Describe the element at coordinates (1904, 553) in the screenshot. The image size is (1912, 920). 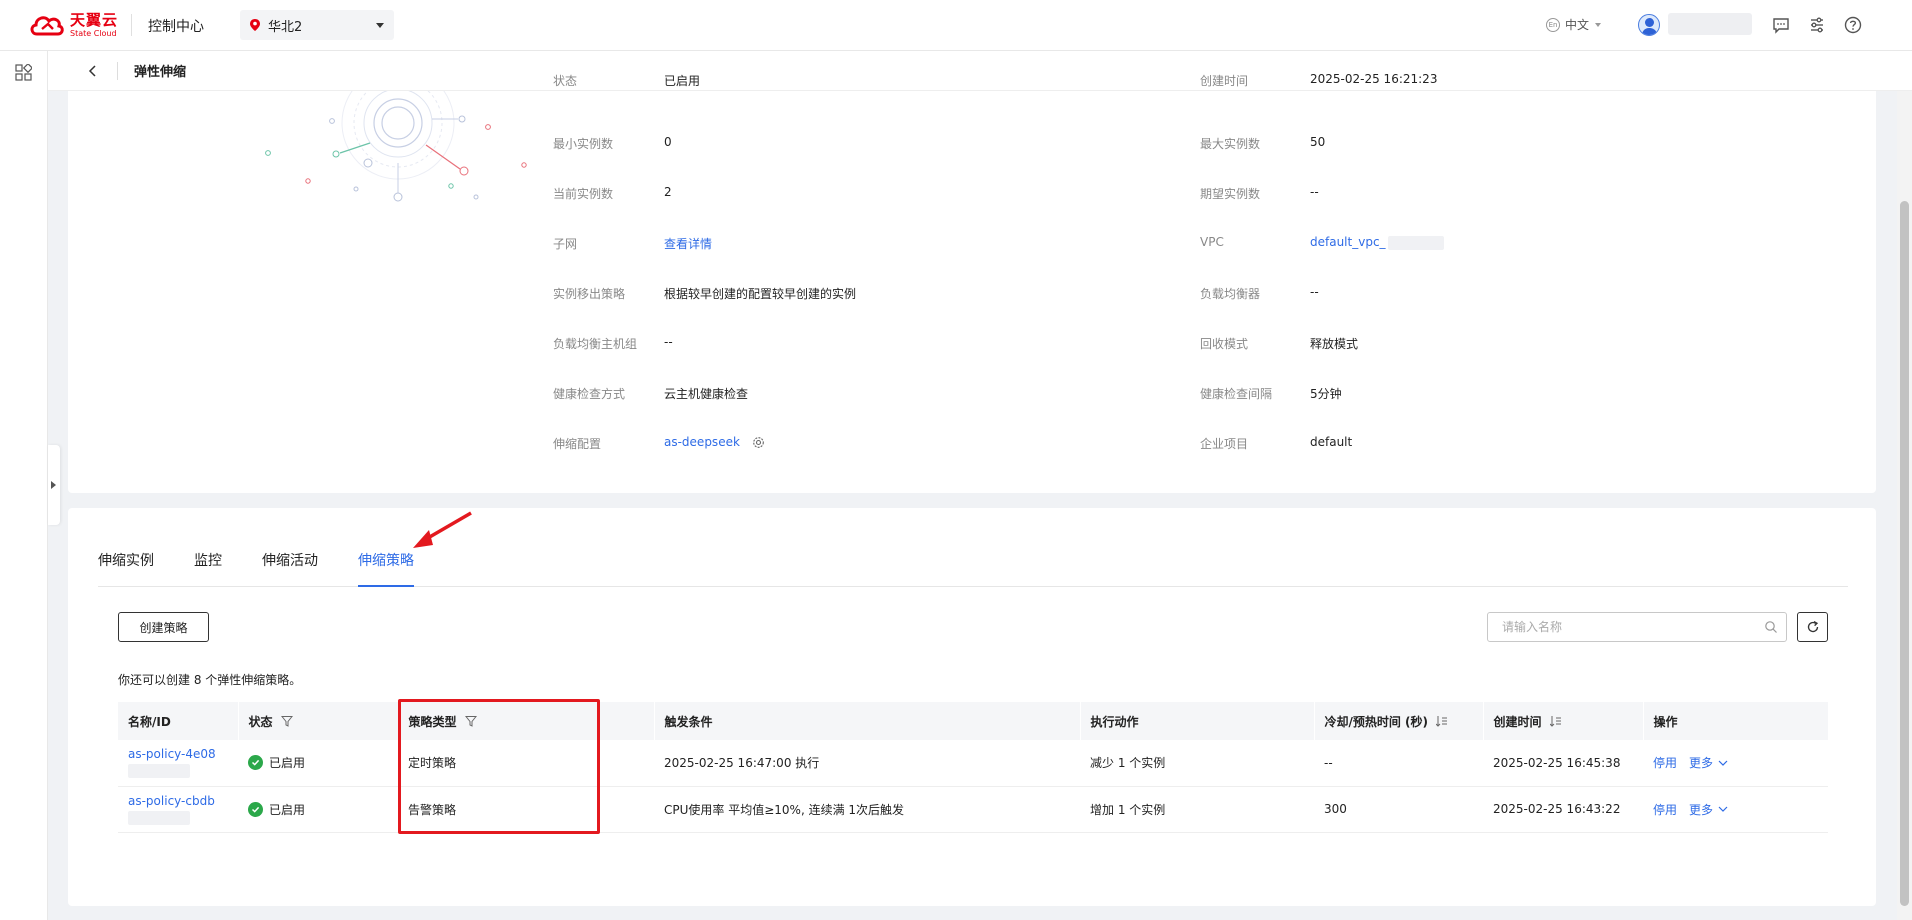
I see `scrollbar-thumb` at that location.